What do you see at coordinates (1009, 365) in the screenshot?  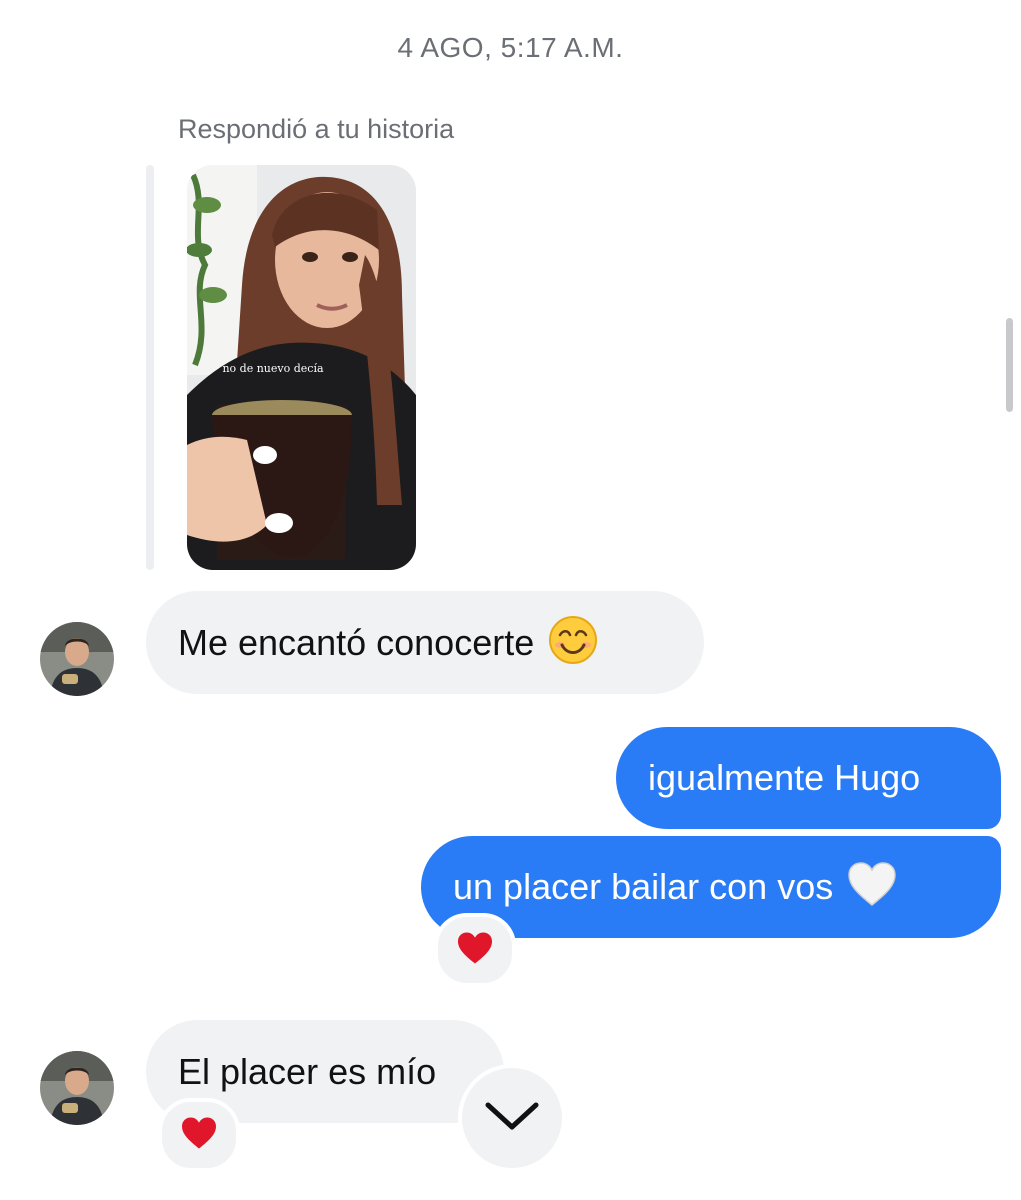 I see `scrollbar-thumb` at bounding box center [1009, 365].